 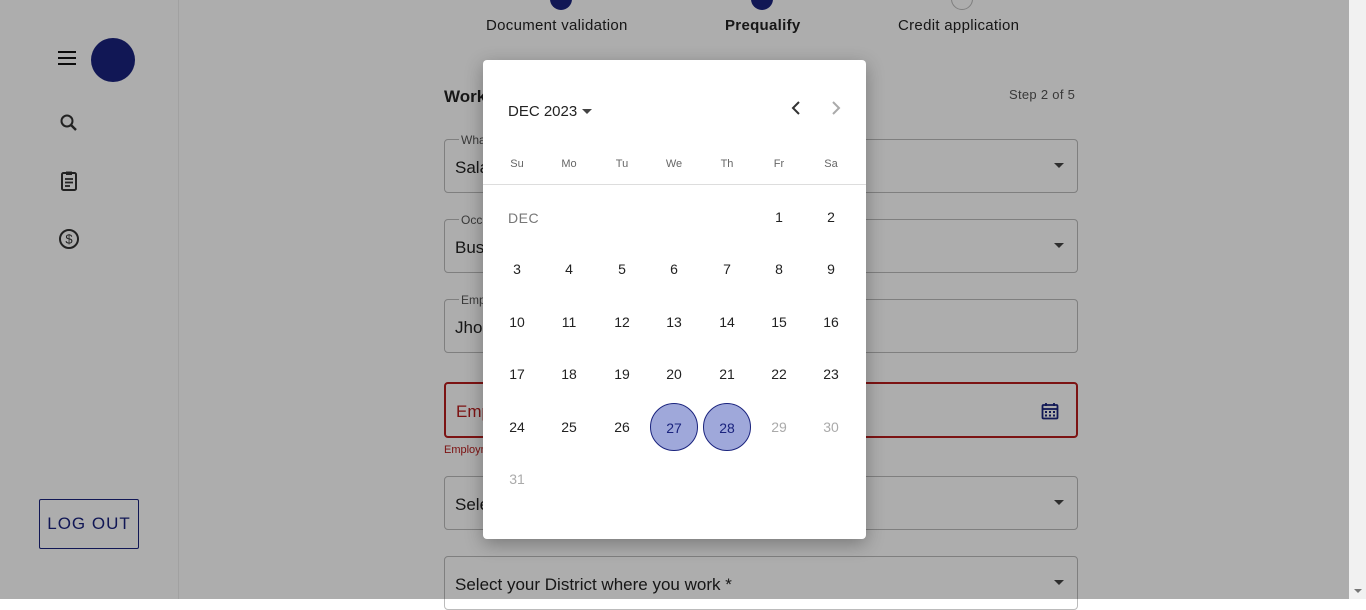 I want to click on day-18: 18, so click(x=569, y=374).